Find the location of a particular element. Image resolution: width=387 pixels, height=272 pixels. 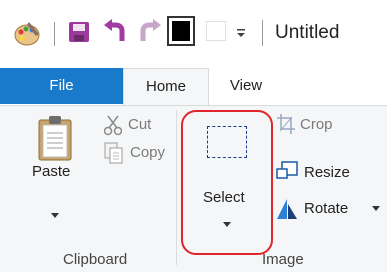

paste-label: Paste is located at coordinates (51, 171).